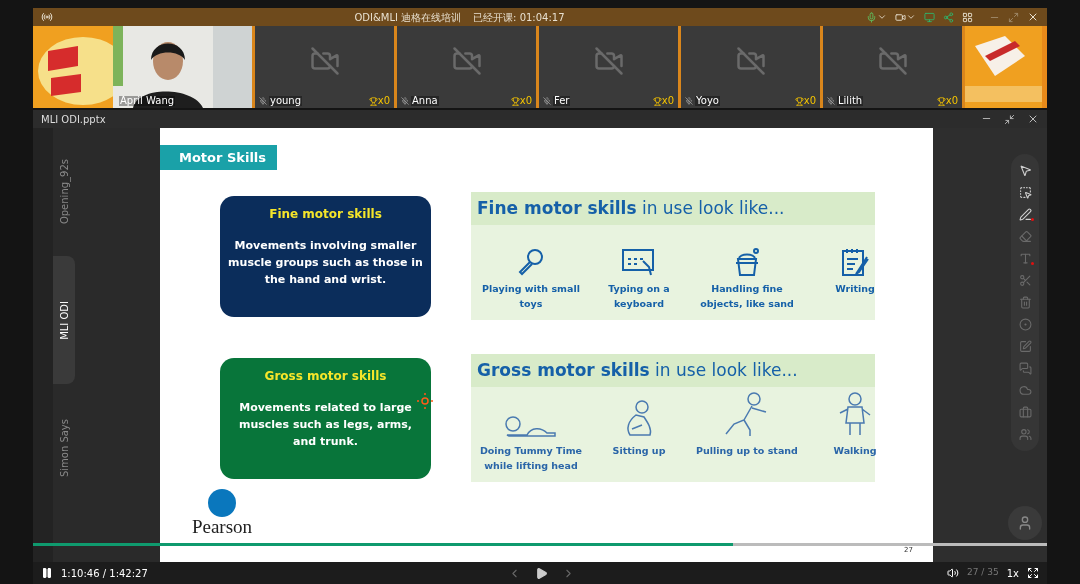  What do you see at coordinates (64, 448) in the screenshot?
I see `section-tab: Simon Says` at bounding box center [64, 448].